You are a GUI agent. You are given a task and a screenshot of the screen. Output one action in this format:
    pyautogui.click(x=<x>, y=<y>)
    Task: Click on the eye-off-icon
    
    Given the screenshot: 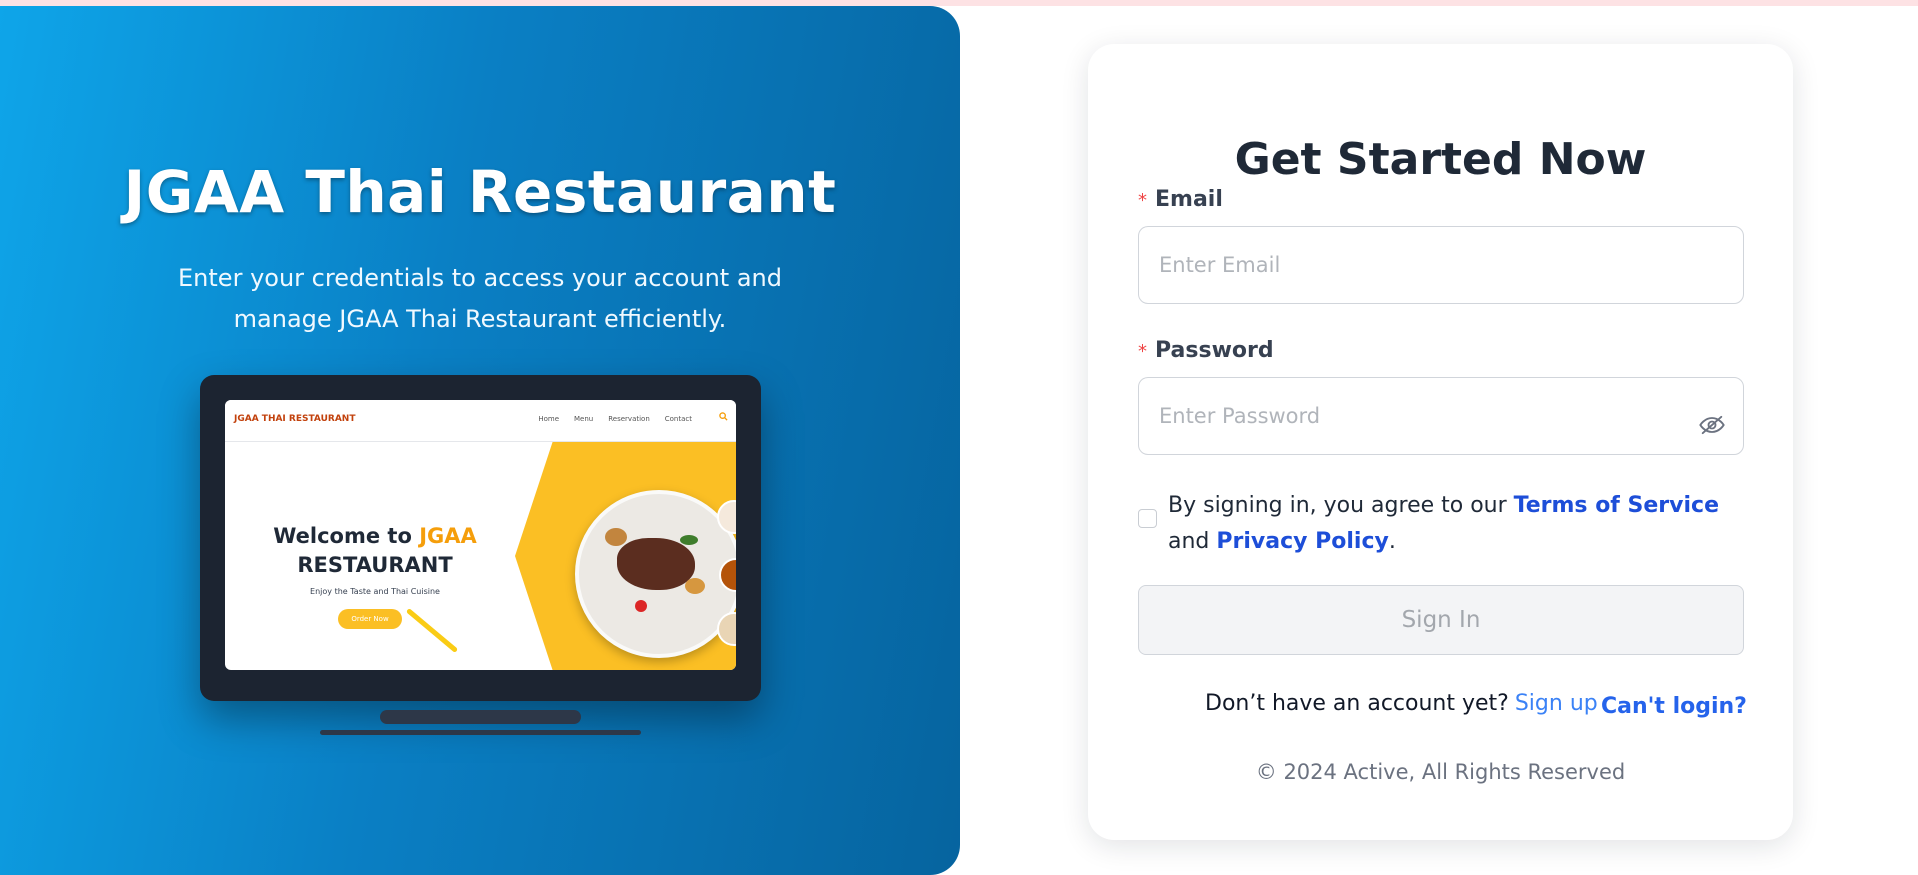 What is the action you would take?
    pyautogui.click(x=1712, y=425)
    